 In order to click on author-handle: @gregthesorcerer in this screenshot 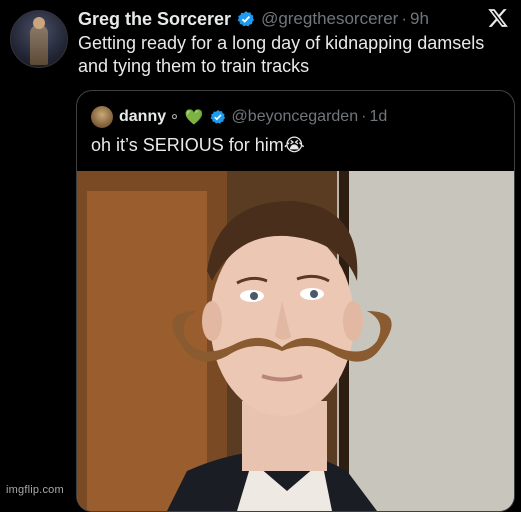, I will do `click(329, 19)`.